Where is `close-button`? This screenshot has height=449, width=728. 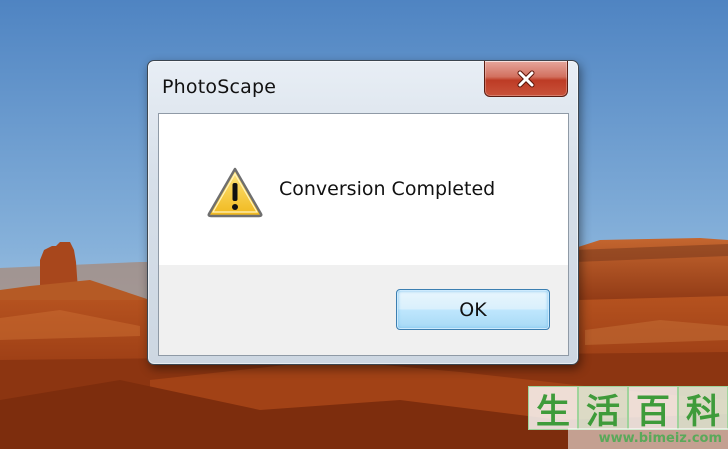 close-button is located at coordinates (526, 79).